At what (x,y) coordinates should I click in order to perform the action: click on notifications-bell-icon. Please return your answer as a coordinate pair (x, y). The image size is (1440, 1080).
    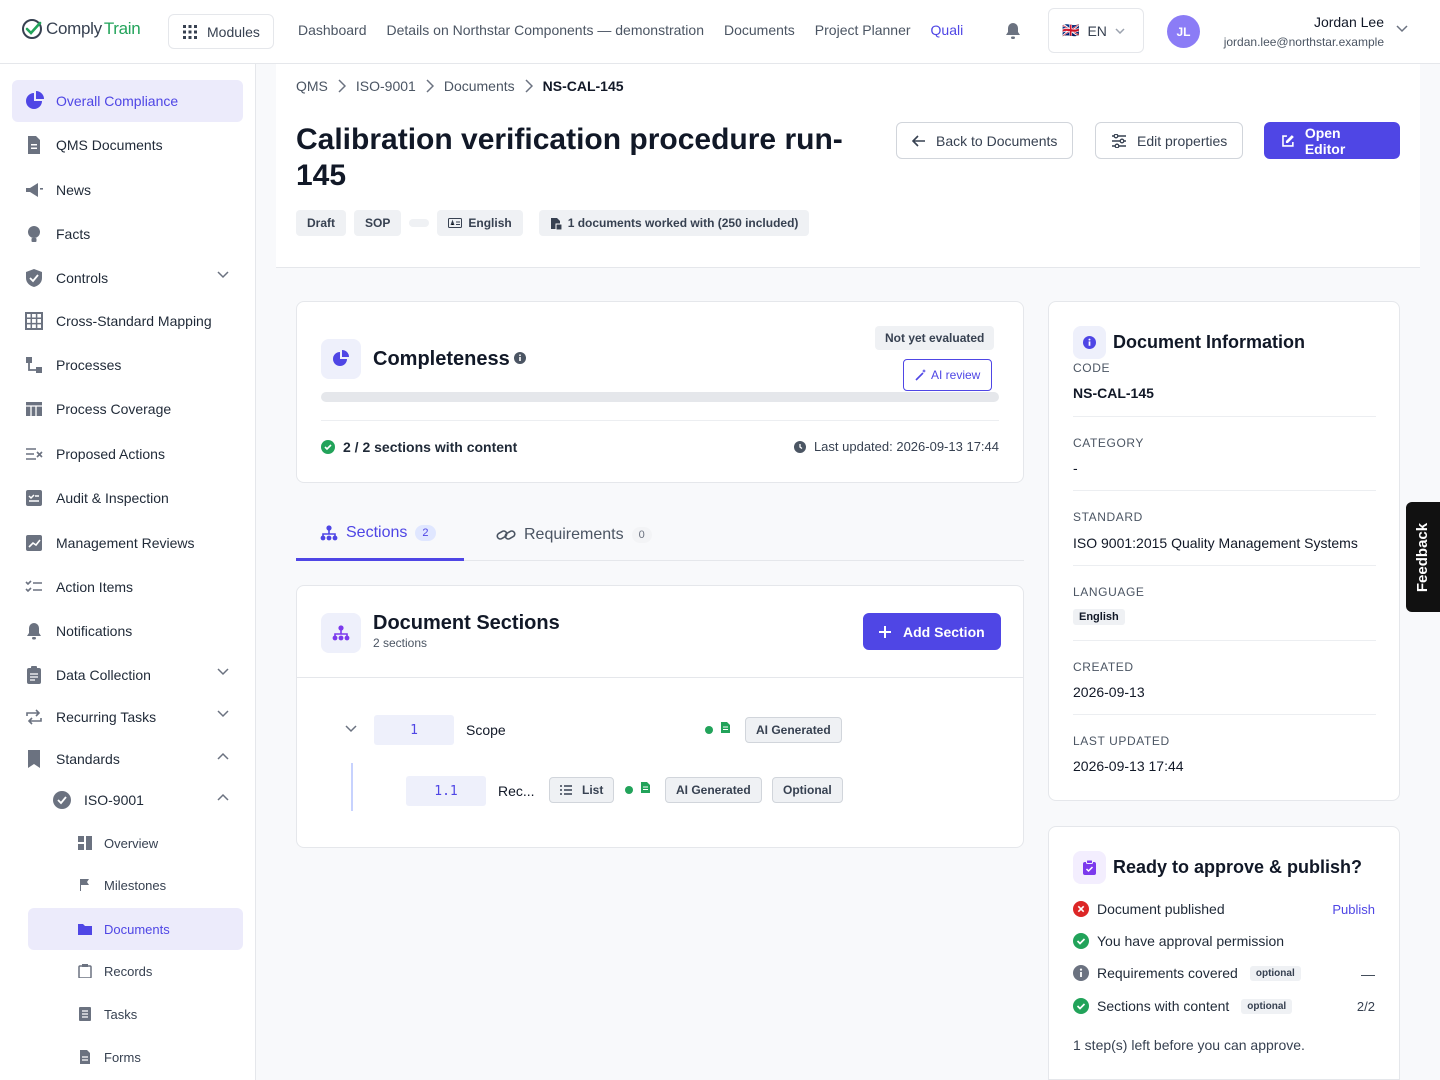
    Looking at the image, I should click on (1013, 31).